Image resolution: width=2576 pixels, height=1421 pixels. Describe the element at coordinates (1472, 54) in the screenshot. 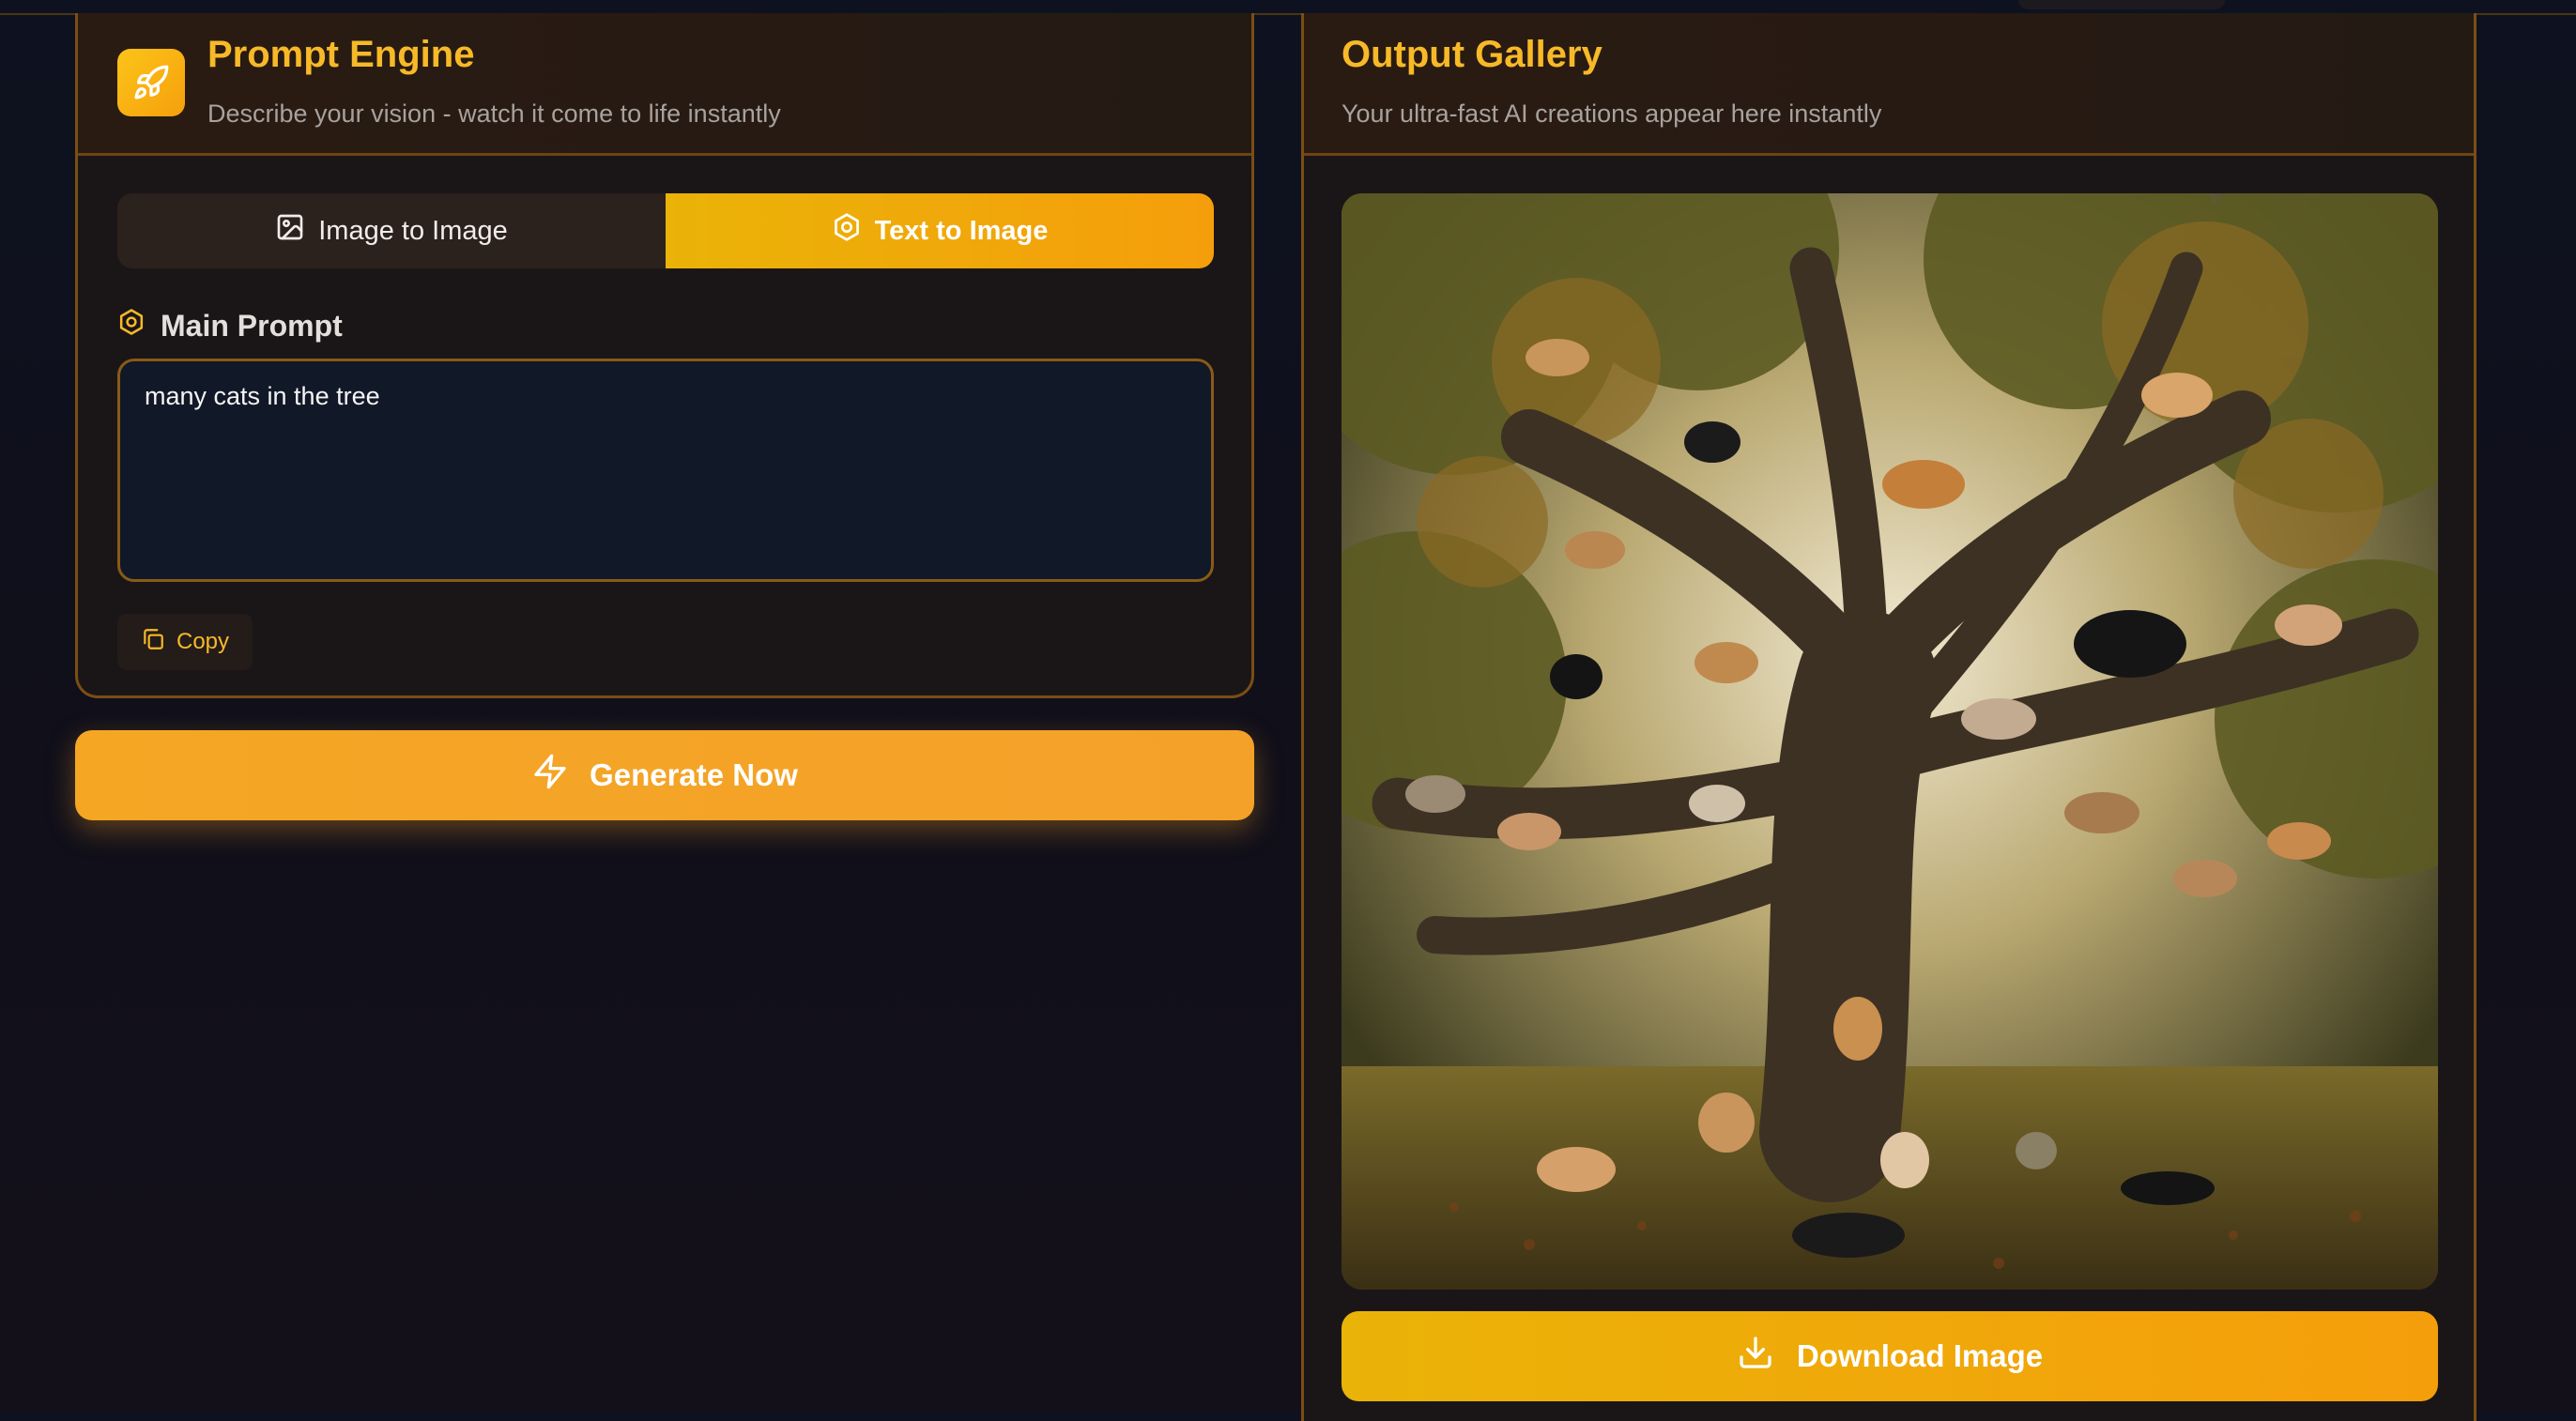

I see `panel-title: Output Gallery` at that location.